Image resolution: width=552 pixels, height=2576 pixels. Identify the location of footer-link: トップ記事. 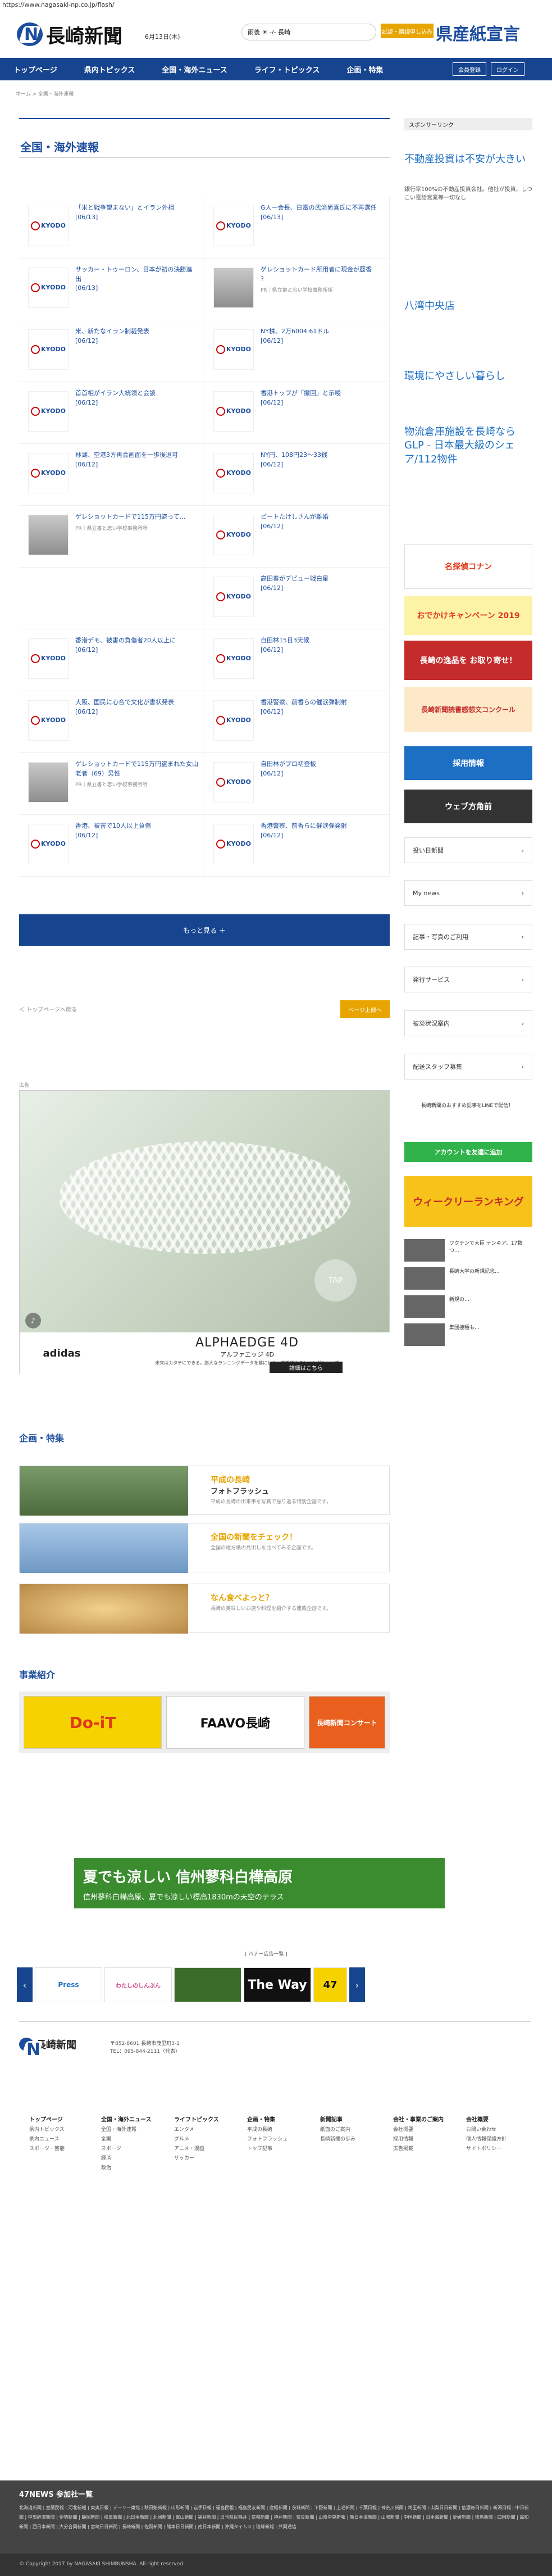
(267, 2149).